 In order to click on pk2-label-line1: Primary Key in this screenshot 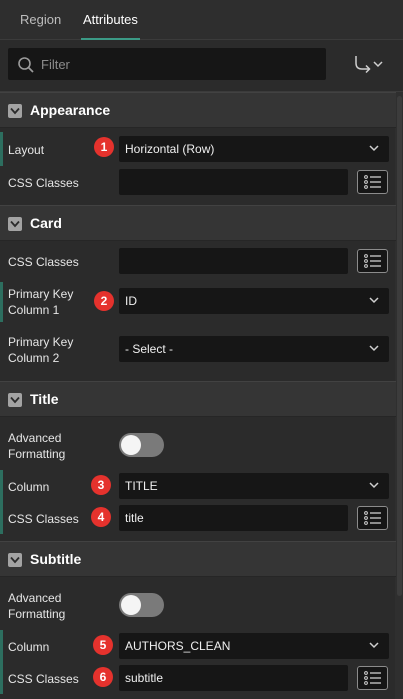, I will do `click(41, 342)`.